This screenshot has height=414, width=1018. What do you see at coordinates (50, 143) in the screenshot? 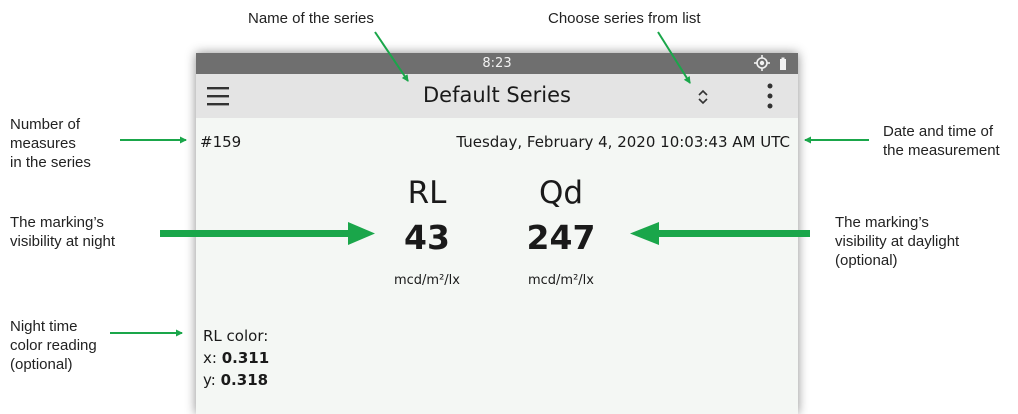
I see `callout-number-of-measures: Number of measures in the series` at bounding box center [50, 143].